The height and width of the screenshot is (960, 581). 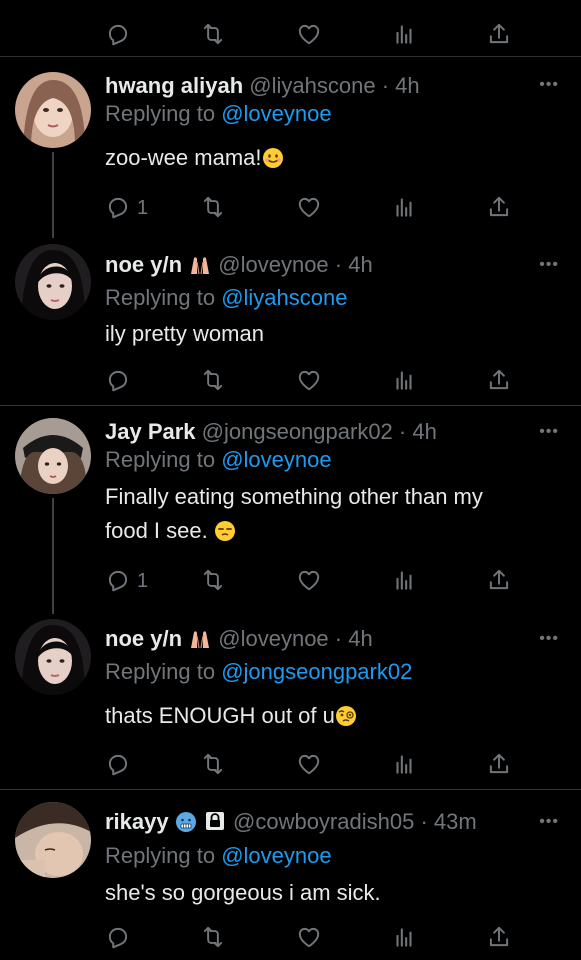 I want to click on tweet-text: zoo-wee mama!, so click(x=330, y=160).